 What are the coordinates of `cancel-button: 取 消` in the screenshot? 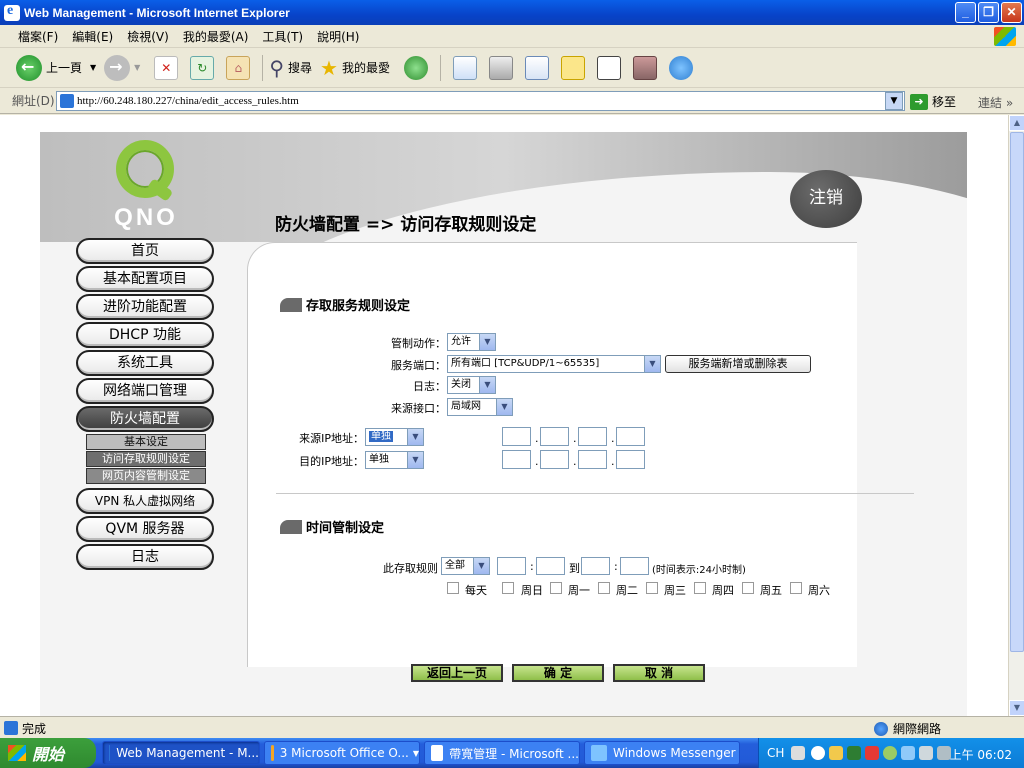 It's located at (659, 673).